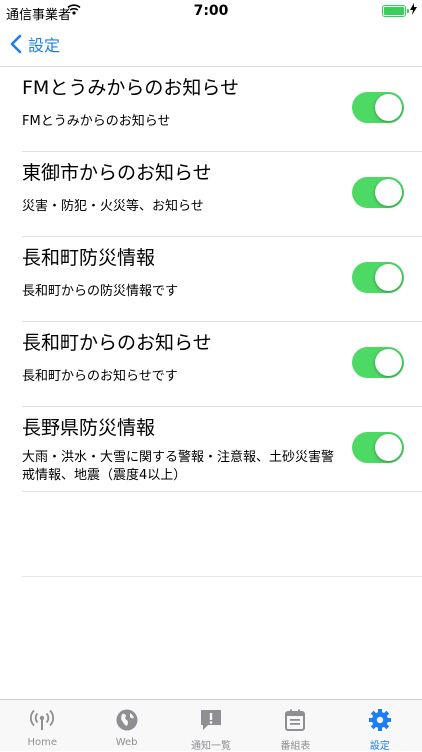  Describe the element at coordinates (295, 721) in the screenshot. I see `calendar-icon` at that location.